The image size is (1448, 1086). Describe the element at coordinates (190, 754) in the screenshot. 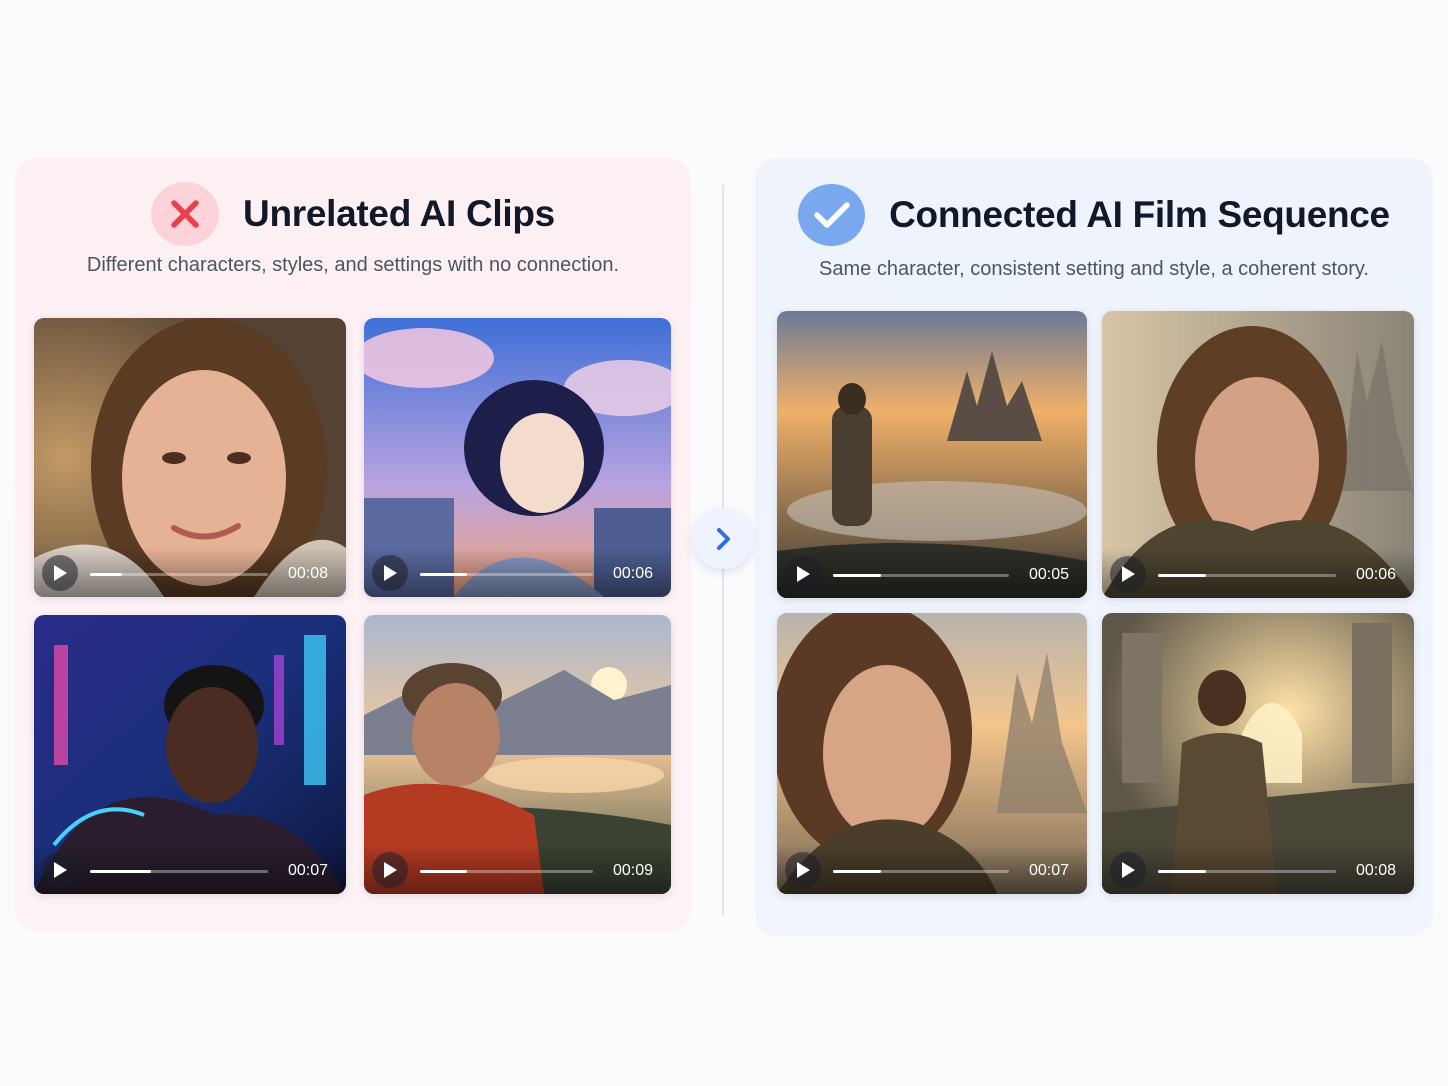

I see `video-clip-cyberpunk-man: 00:07` at that location.